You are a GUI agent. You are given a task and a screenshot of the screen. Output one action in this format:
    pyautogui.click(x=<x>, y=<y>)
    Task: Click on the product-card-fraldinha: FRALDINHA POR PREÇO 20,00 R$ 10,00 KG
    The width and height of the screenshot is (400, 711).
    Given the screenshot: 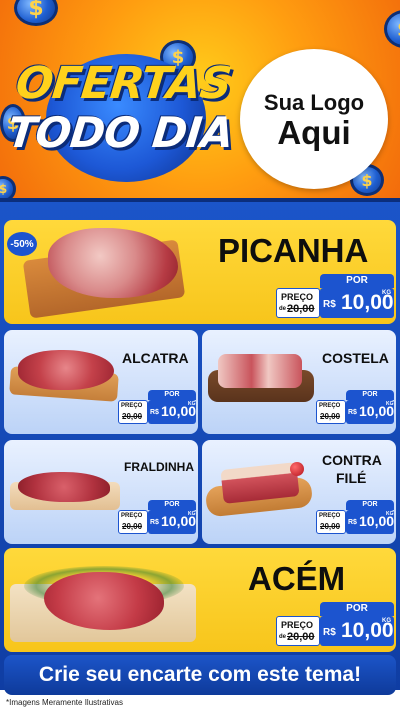 What is the action you would take?
    pyautogui.click(x=101, y=492)
    